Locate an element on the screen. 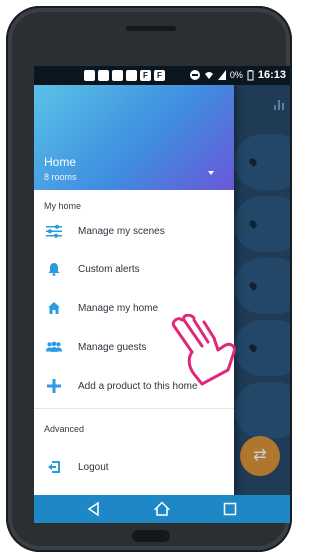 The width and height of the screenshot is (320, 555). home-icon is located at coordinates (162, 509).